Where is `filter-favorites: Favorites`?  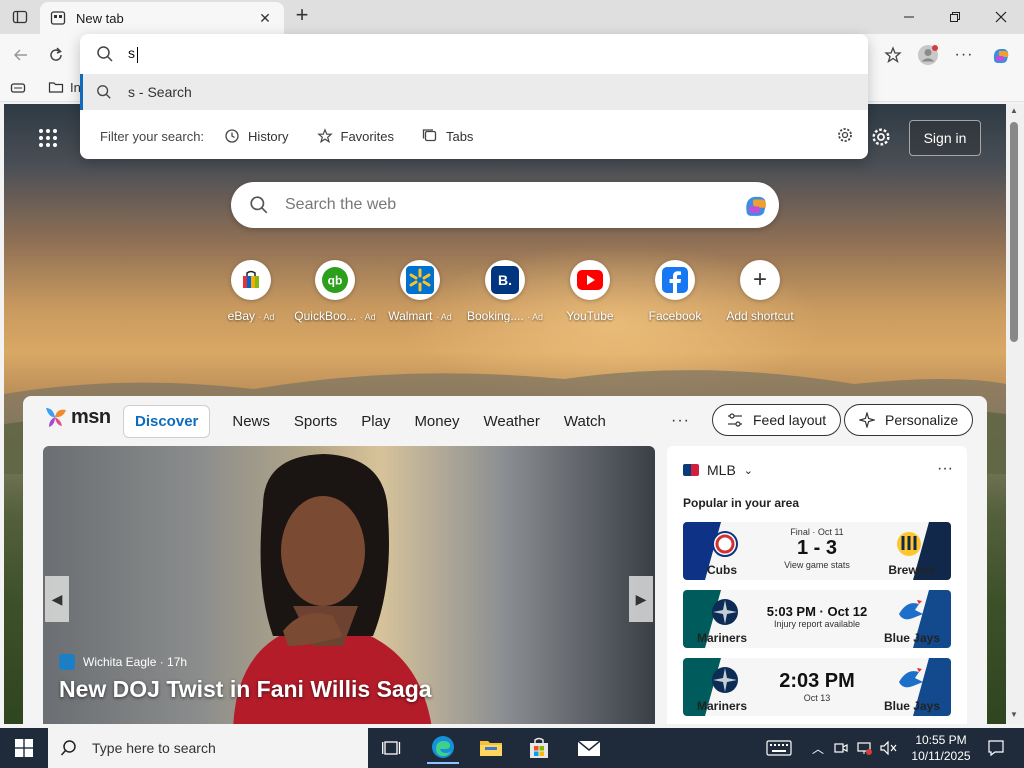 filter-favorites: Favorites is located at coordinates (355, 136).